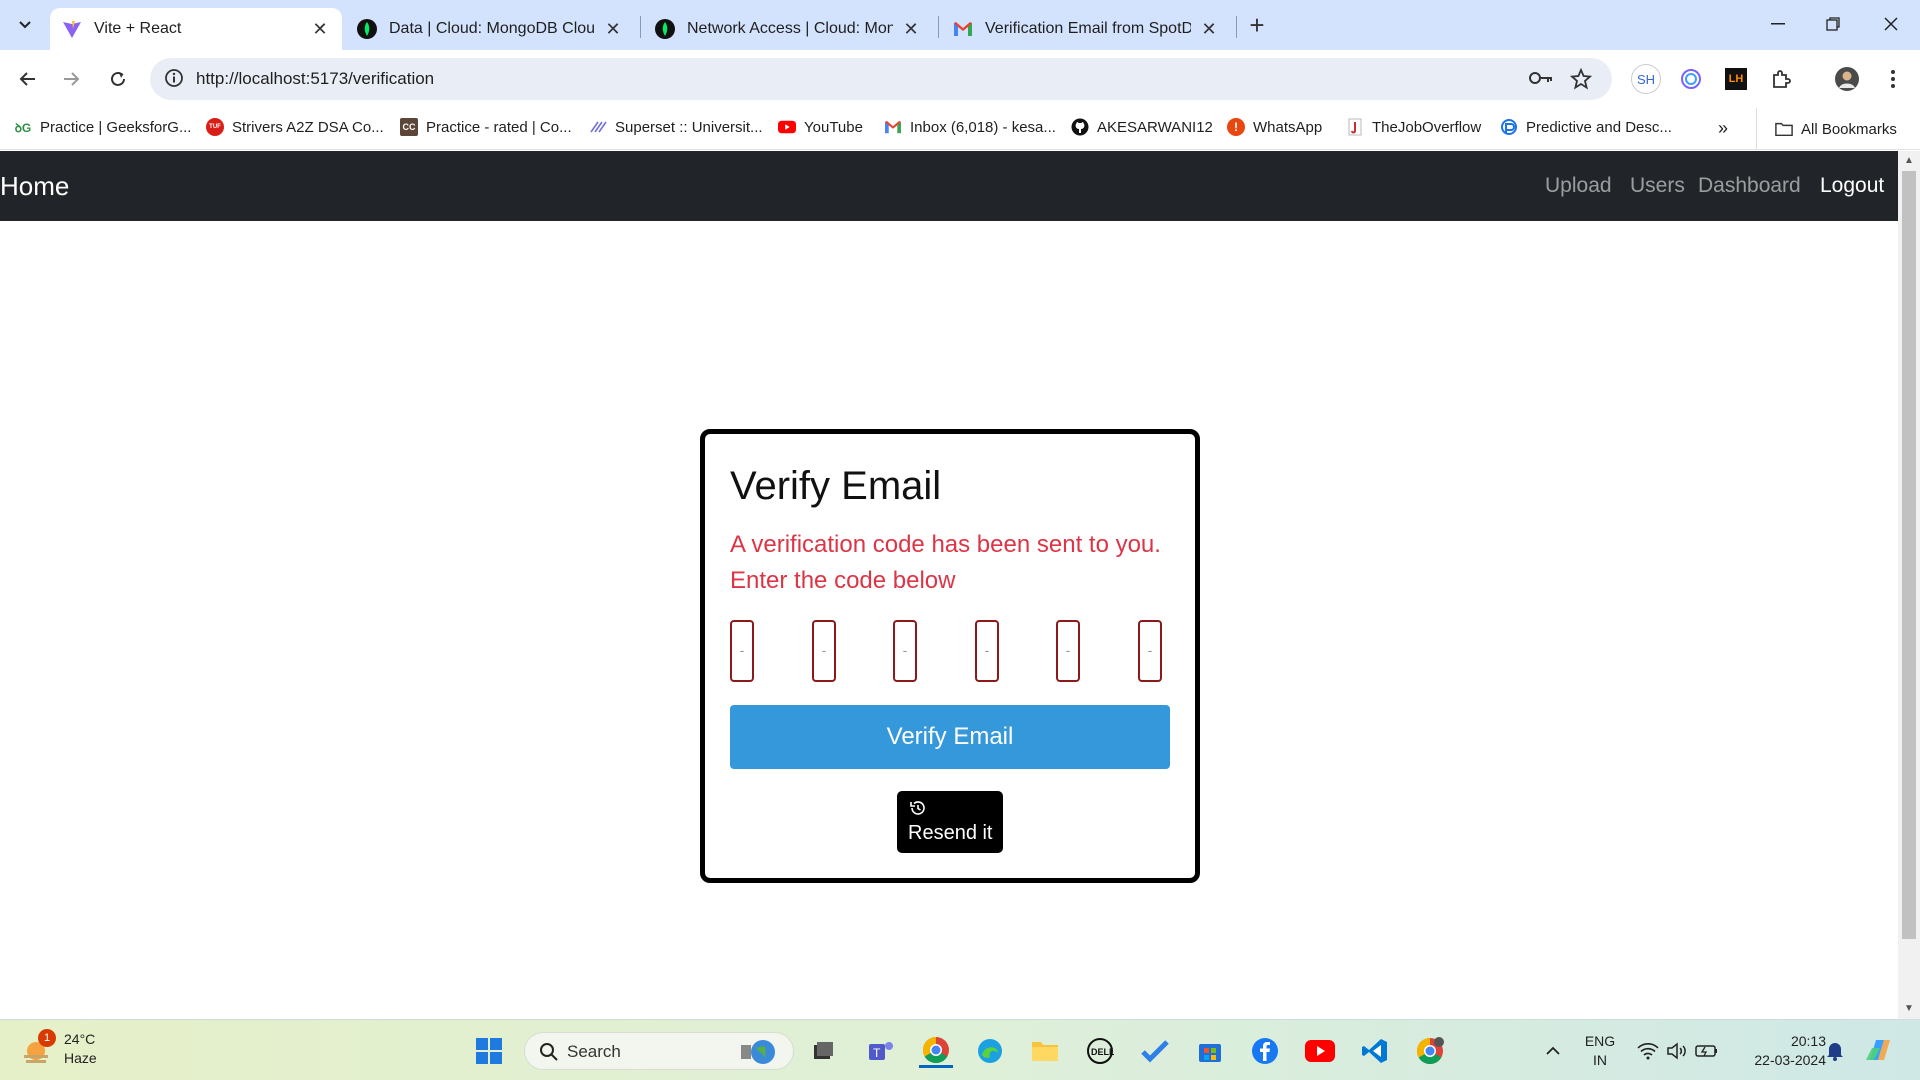 This screenshot has width=1920, height=1080. Describe the element at coordinates (1749, 186) in the screenshot. I see `nav-dashboard-link: Dashboard` at that location.